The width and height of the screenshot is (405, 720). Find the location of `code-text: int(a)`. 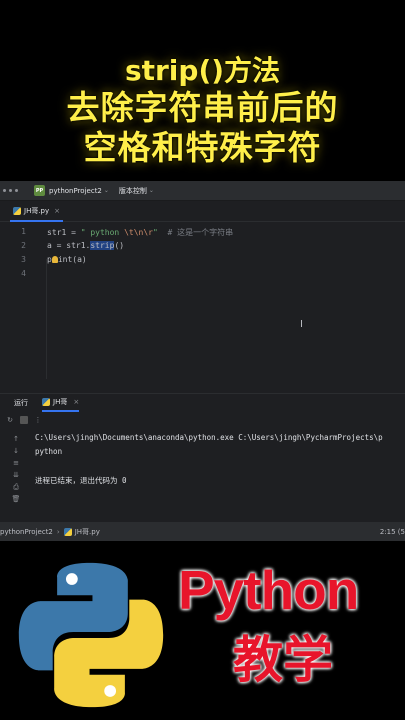

code-text: int(a) is located at coordinates (72, 259).